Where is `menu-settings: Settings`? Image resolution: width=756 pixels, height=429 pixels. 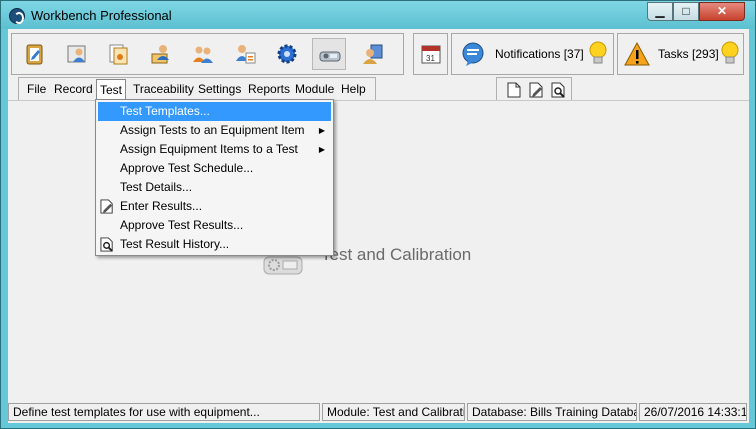
menu-settings: Settings is located at coordinates (219, 89).